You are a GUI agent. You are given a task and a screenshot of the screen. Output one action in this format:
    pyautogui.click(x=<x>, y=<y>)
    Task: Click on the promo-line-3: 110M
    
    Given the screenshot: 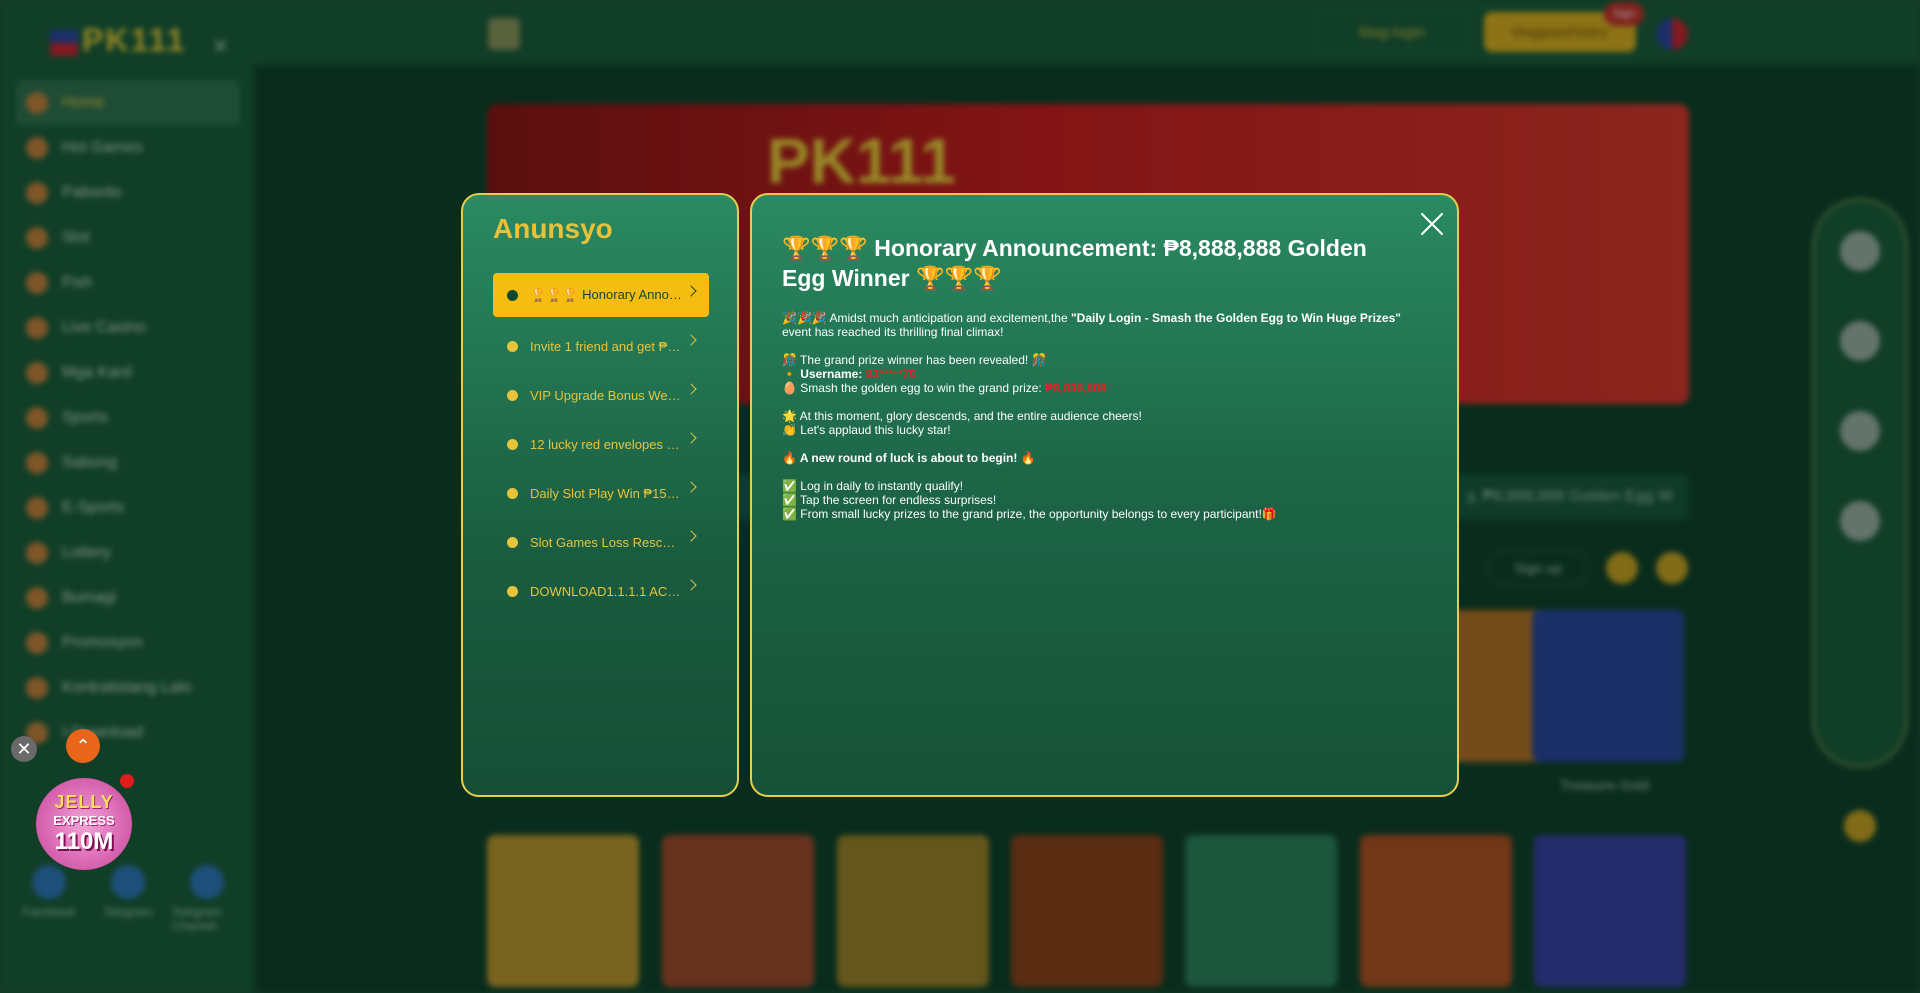 What is the action you would take?
    pyautogui.click(x=84, y=841)
    